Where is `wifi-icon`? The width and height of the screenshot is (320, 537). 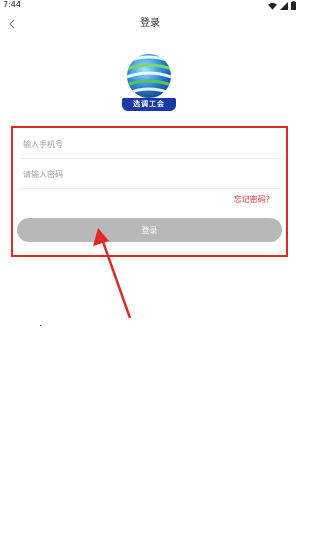
wifi-icon is located at coordinates (272, 6).